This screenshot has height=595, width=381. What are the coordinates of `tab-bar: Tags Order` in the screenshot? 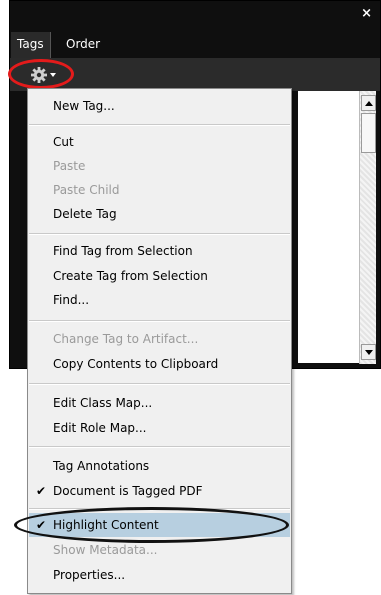 It's located at (195, 45).